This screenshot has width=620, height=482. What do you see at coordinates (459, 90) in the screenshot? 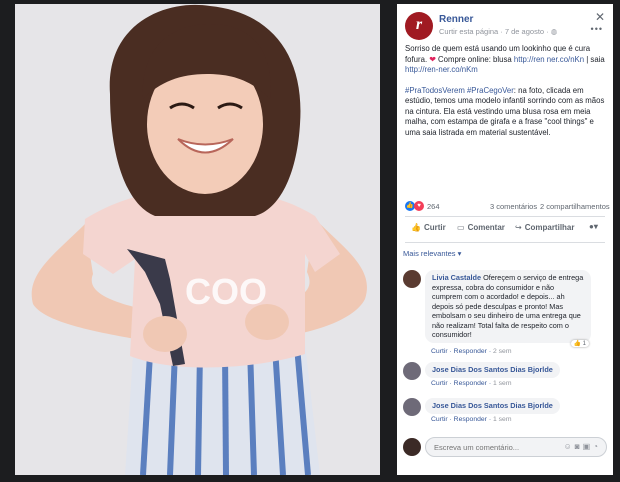
I see `hashtags: #PraTodosVerem #PraCegoVer` at bounding box center [459, 90].